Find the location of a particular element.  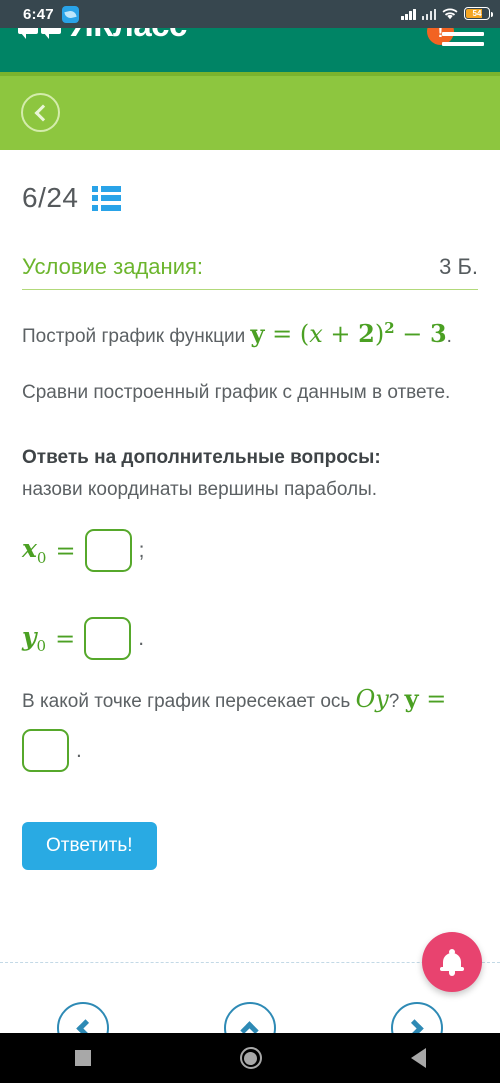

oy-question-suffix: ? is located at coordinates (396, 702).